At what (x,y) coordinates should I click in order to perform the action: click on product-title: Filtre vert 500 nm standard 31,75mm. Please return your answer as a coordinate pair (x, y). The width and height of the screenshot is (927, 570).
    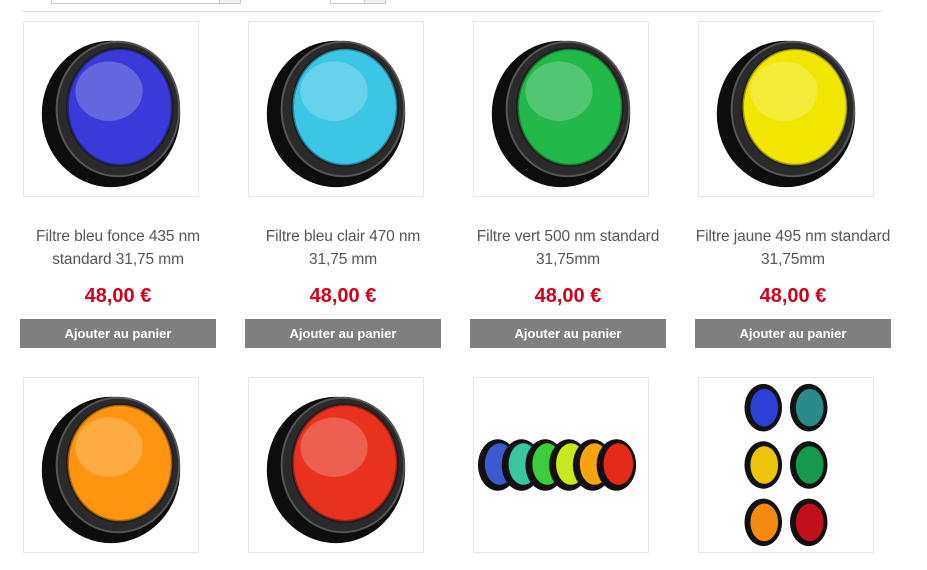
    Looking at the image, I should click on (568, 248).